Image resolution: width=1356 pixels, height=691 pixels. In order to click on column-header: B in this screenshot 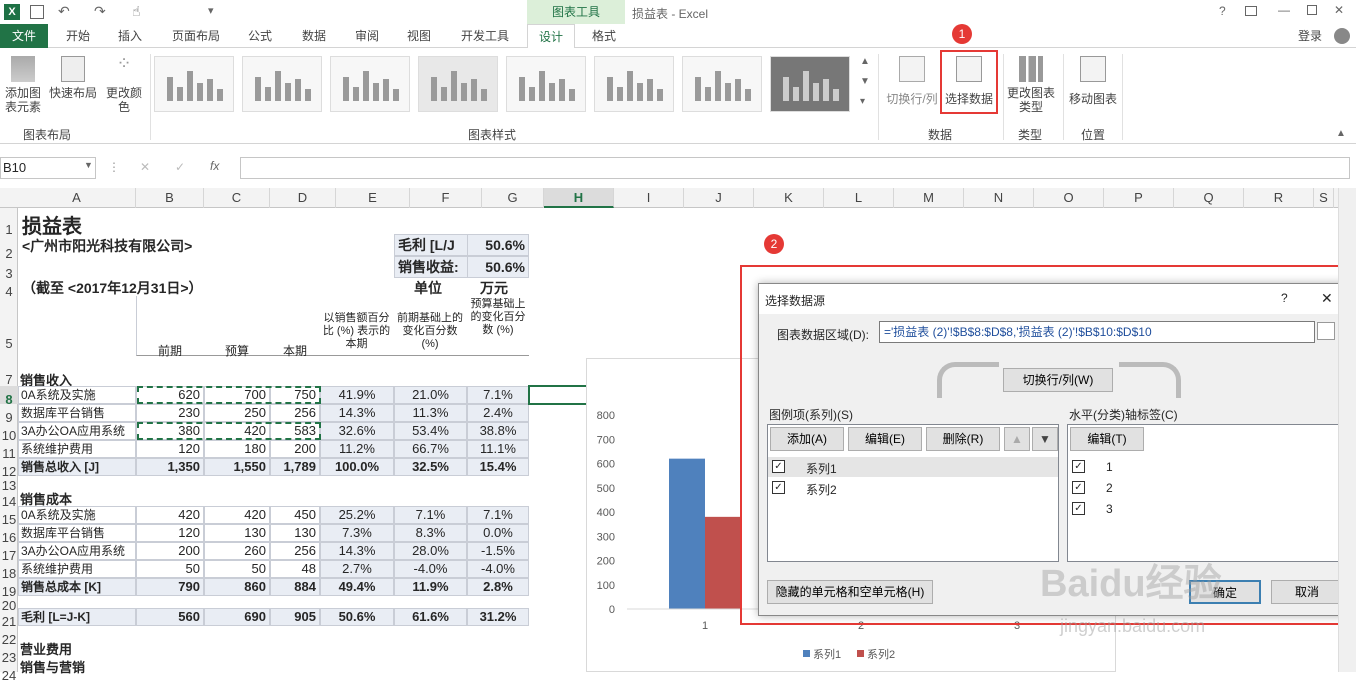, I will do `click(170, 198)`.